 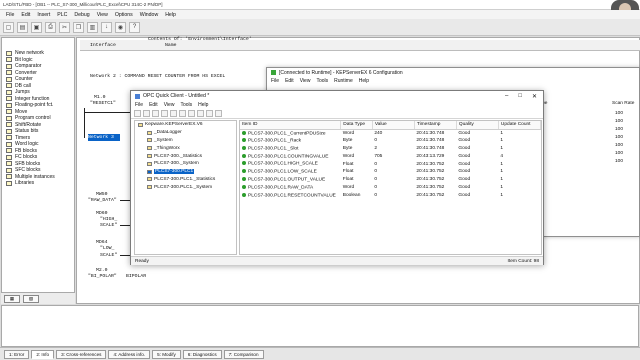 I want to click on close-icon: ✕, so click(x=534, y=96).